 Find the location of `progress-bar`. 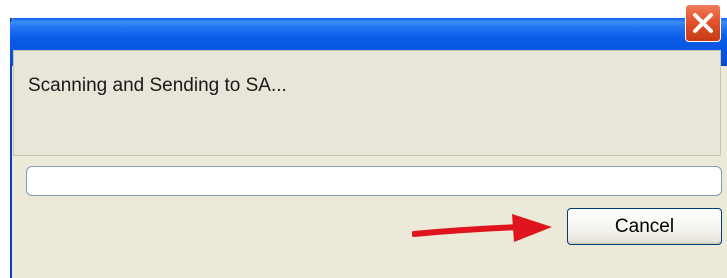

progress-bar is located at coordinates (374, 181).